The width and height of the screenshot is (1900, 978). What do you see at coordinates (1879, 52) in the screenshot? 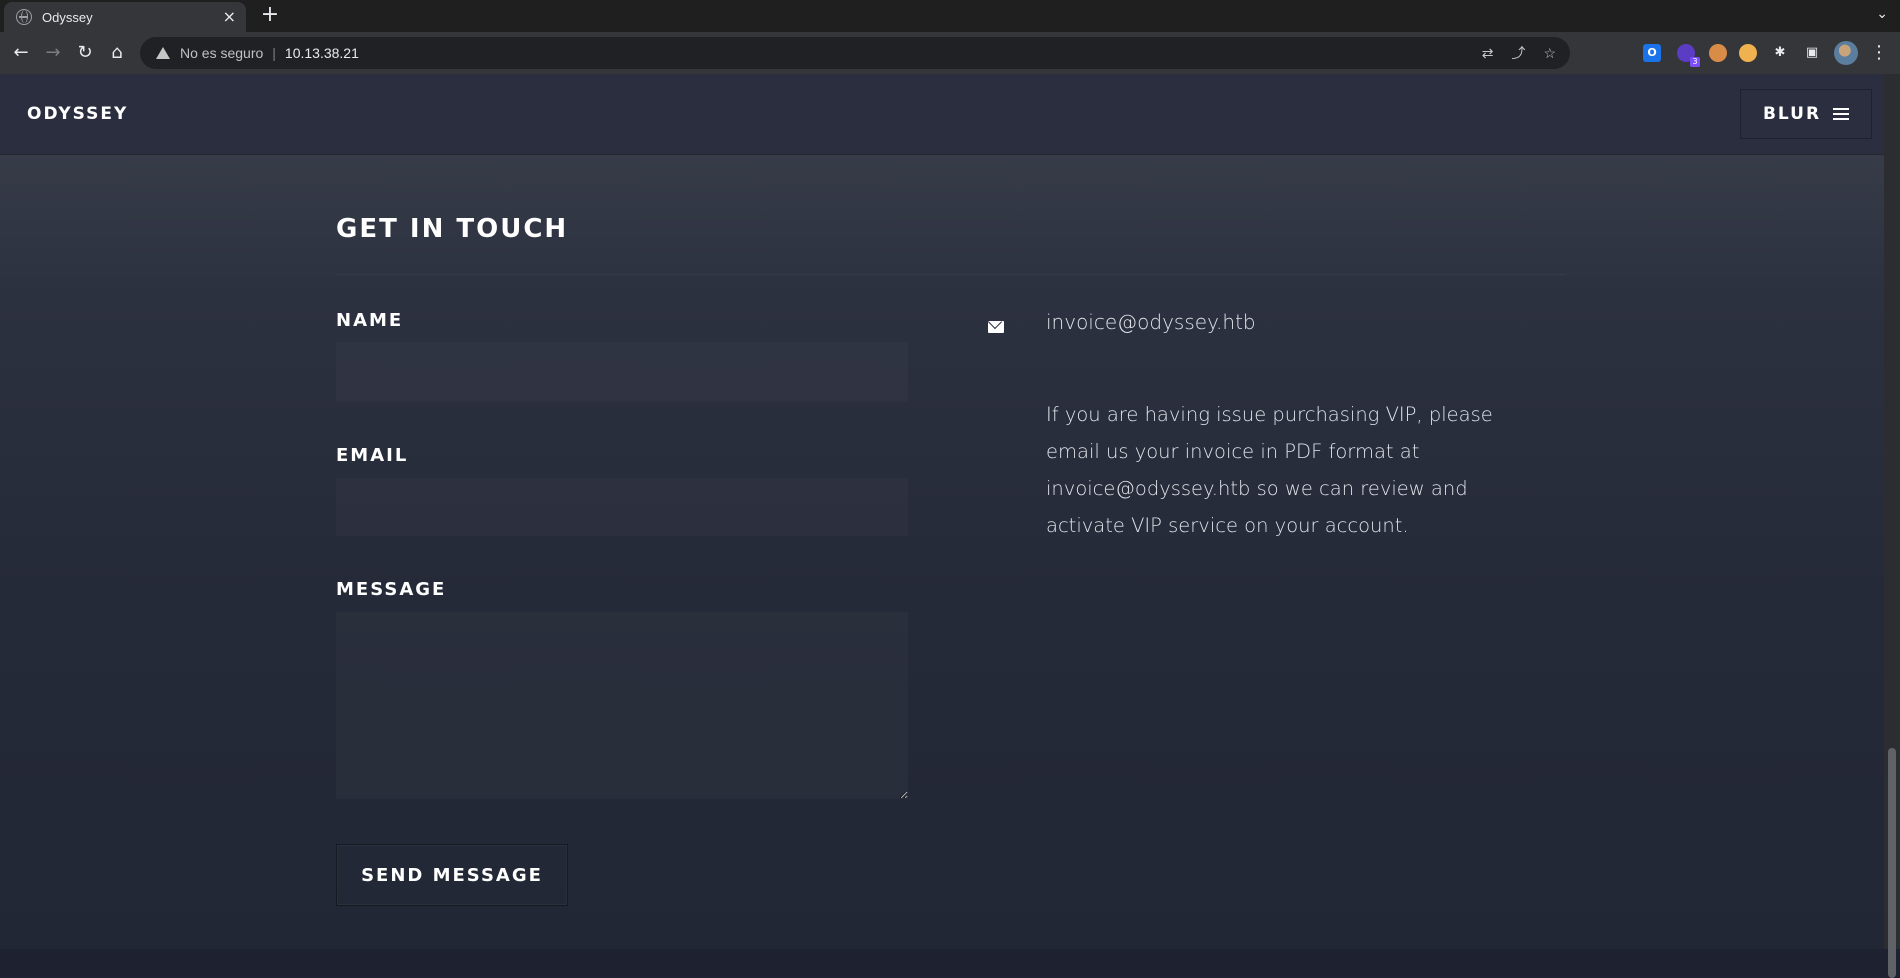
I see `browser-menu-button: ⋮` at bounding box center [1879, 52].